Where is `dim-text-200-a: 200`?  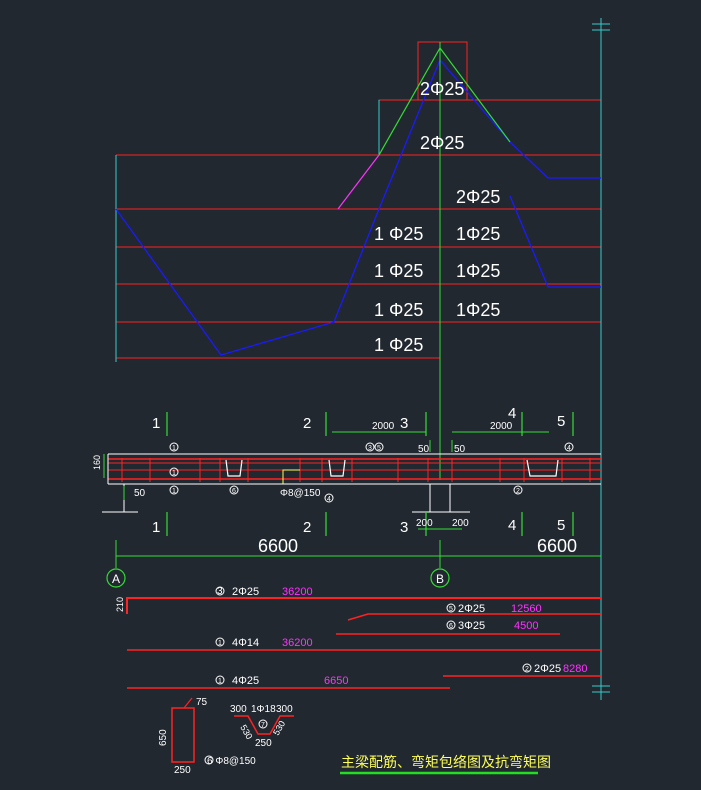 dim-text-200-a: 200 is located at coordinates (424, 523).